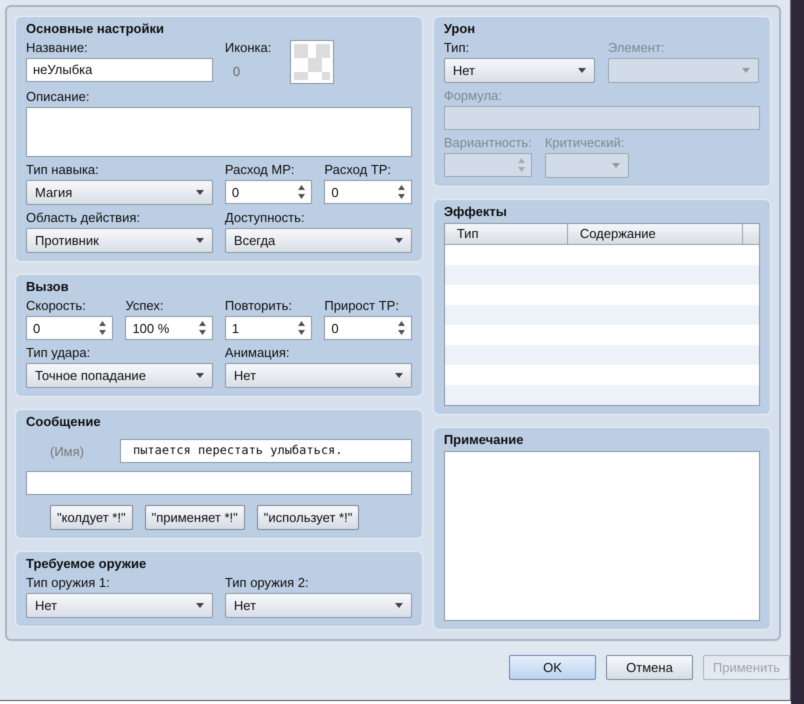 This screenshot has height=704, width=804. Describe the element at coordinates (119, 240) in the screenshot. I see `dropdown: Противник` at that location.